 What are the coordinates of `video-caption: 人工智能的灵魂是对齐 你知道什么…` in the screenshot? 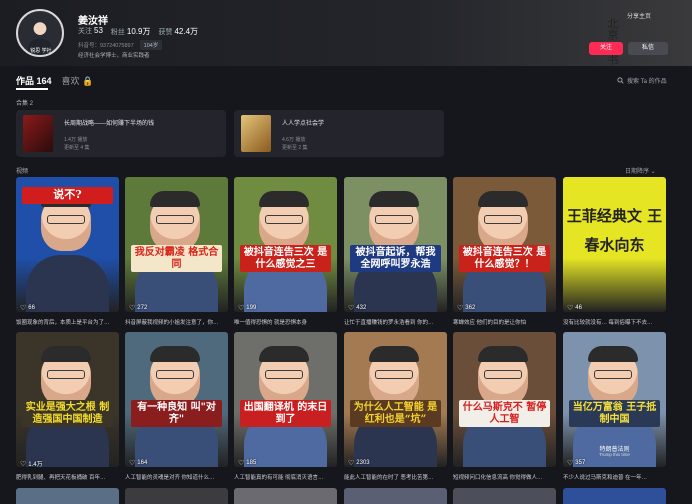 It's located at (176, 477).